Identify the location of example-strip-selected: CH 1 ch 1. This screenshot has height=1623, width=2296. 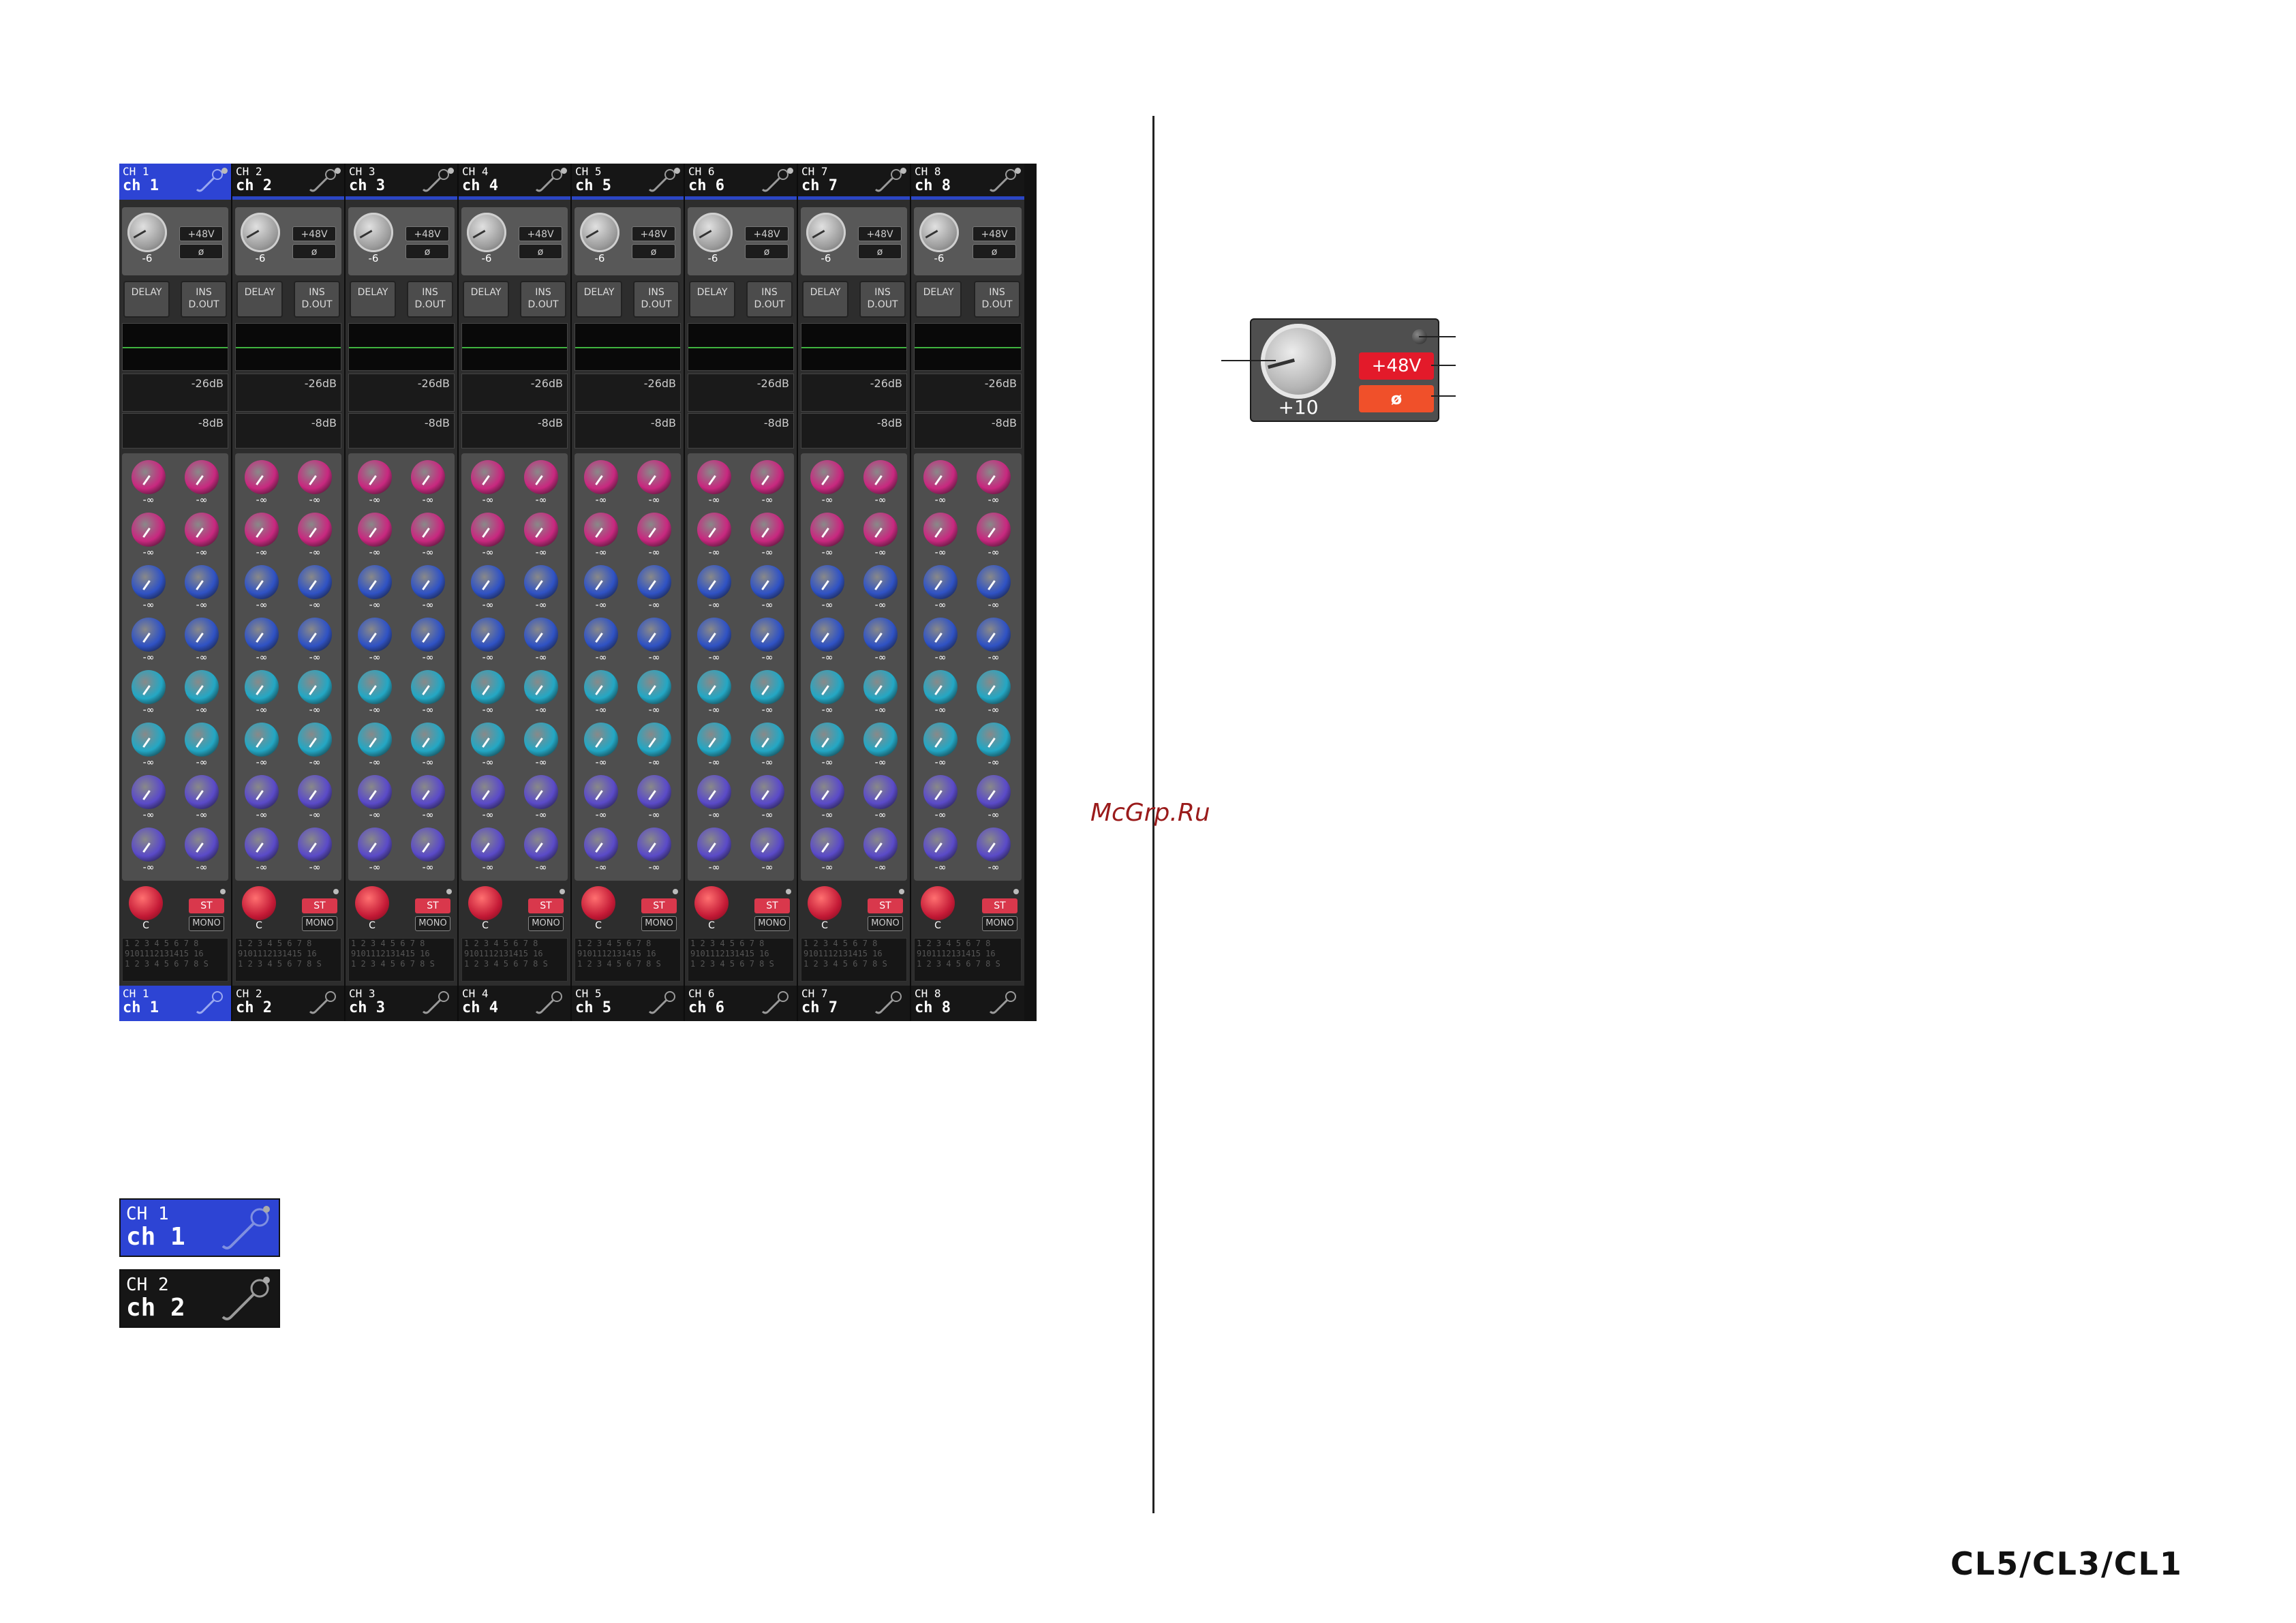
(200, 1228).